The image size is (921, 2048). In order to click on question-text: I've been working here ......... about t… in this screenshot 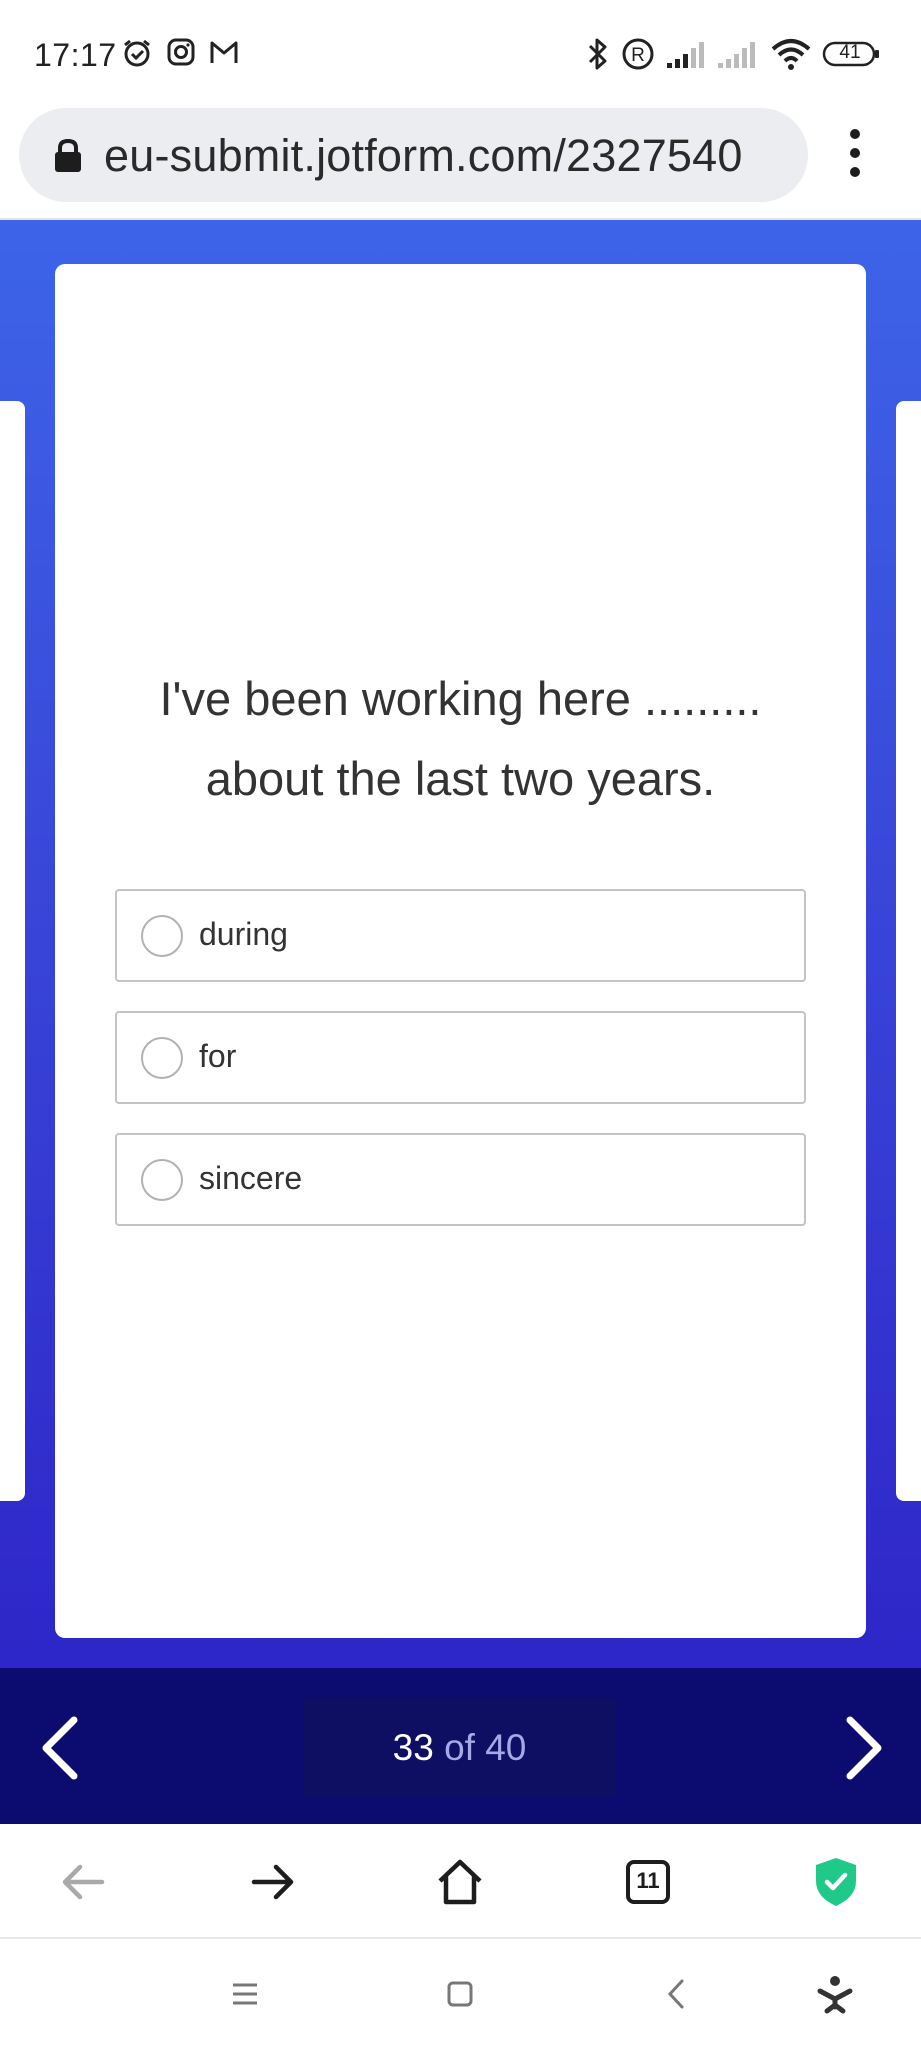, I will do `click(460, 739)`.